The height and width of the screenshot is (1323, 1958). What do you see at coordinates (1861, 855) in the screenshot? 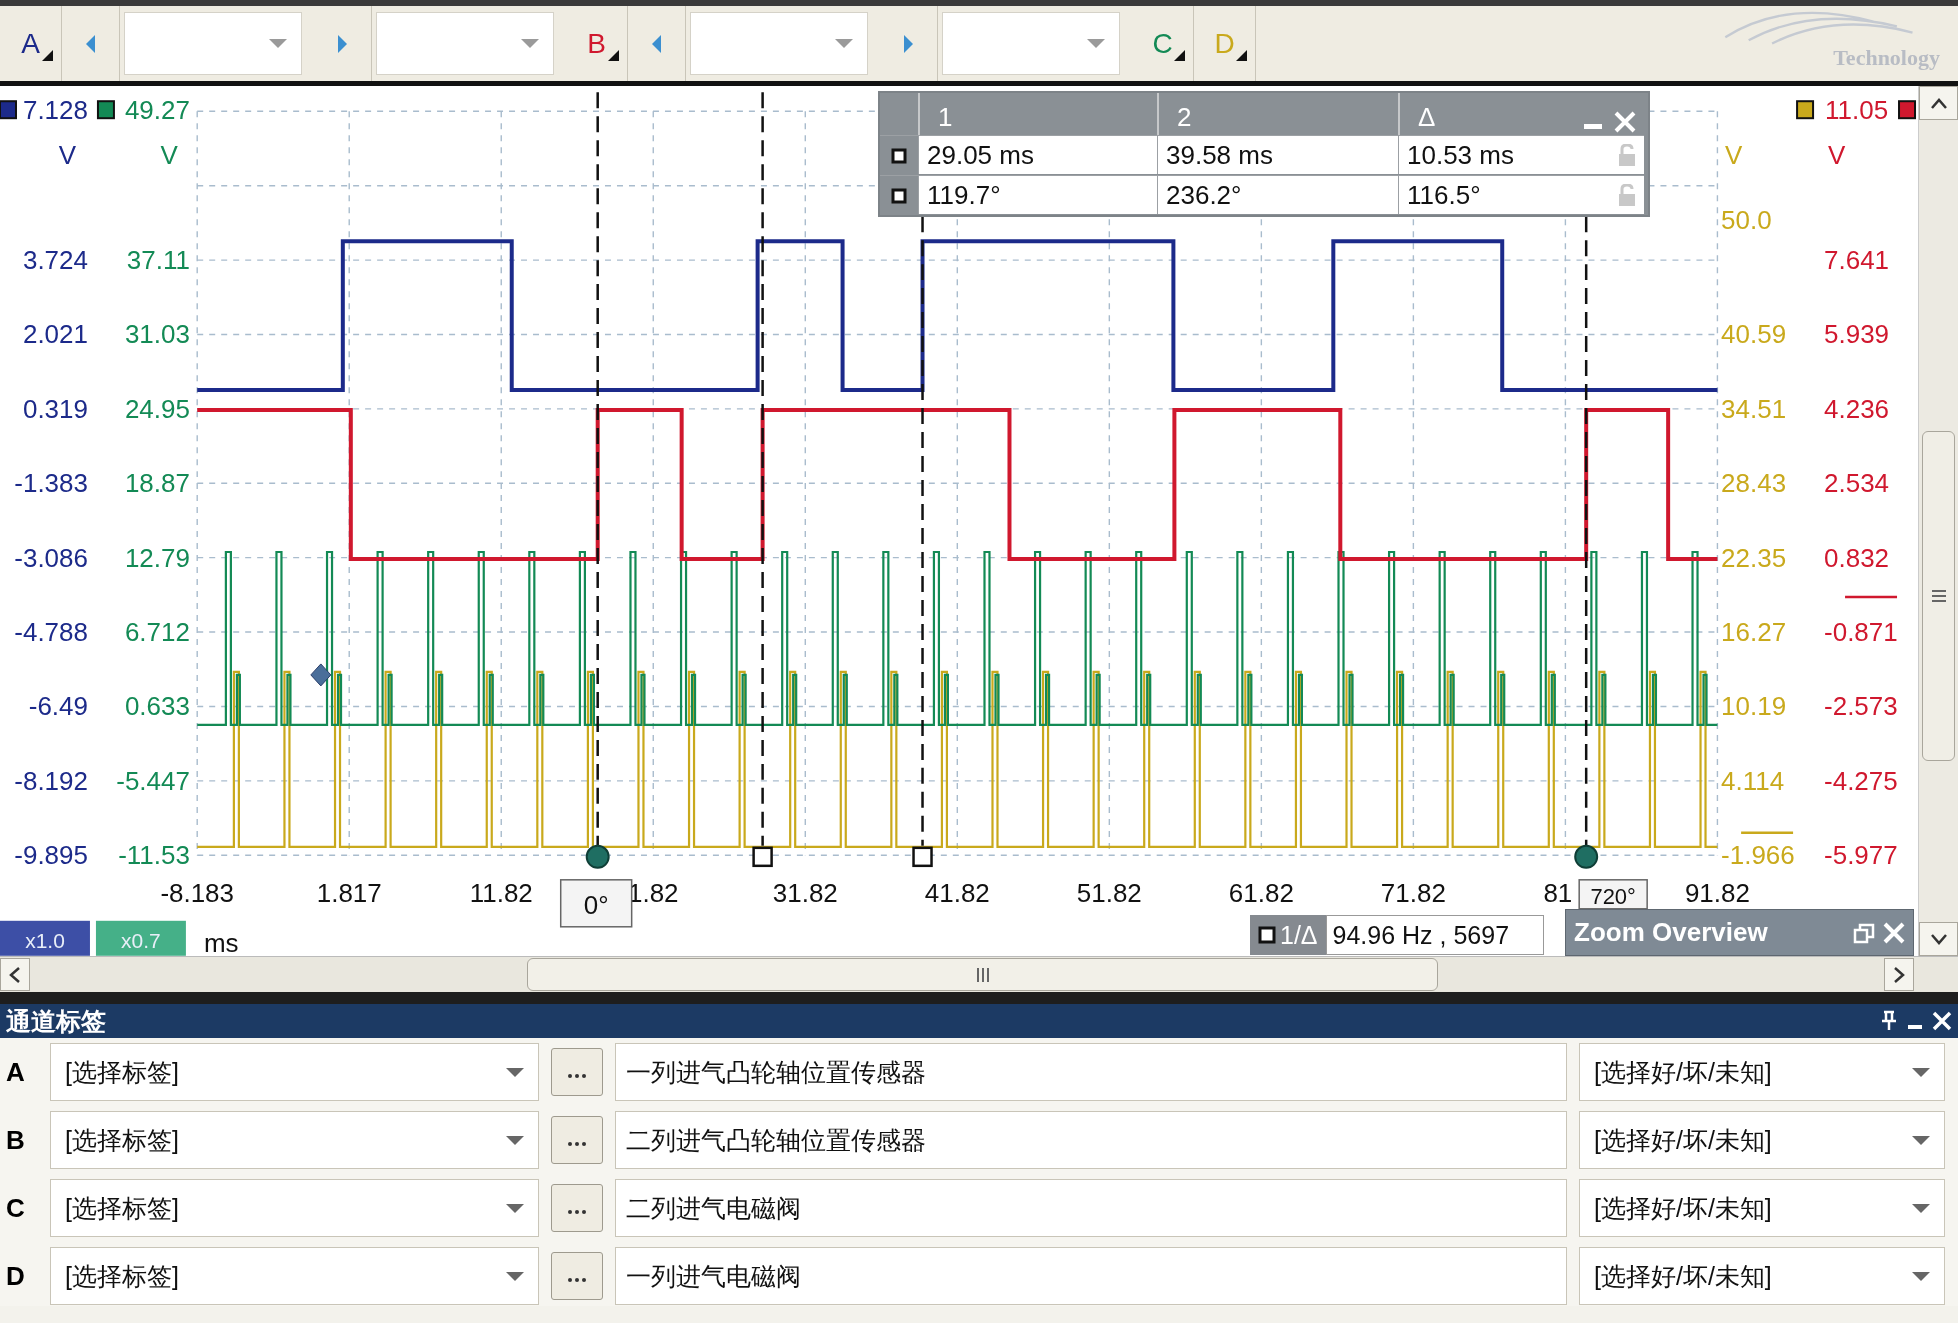
I see `axis-label: -5.977` at bounding box center [1861, 855].